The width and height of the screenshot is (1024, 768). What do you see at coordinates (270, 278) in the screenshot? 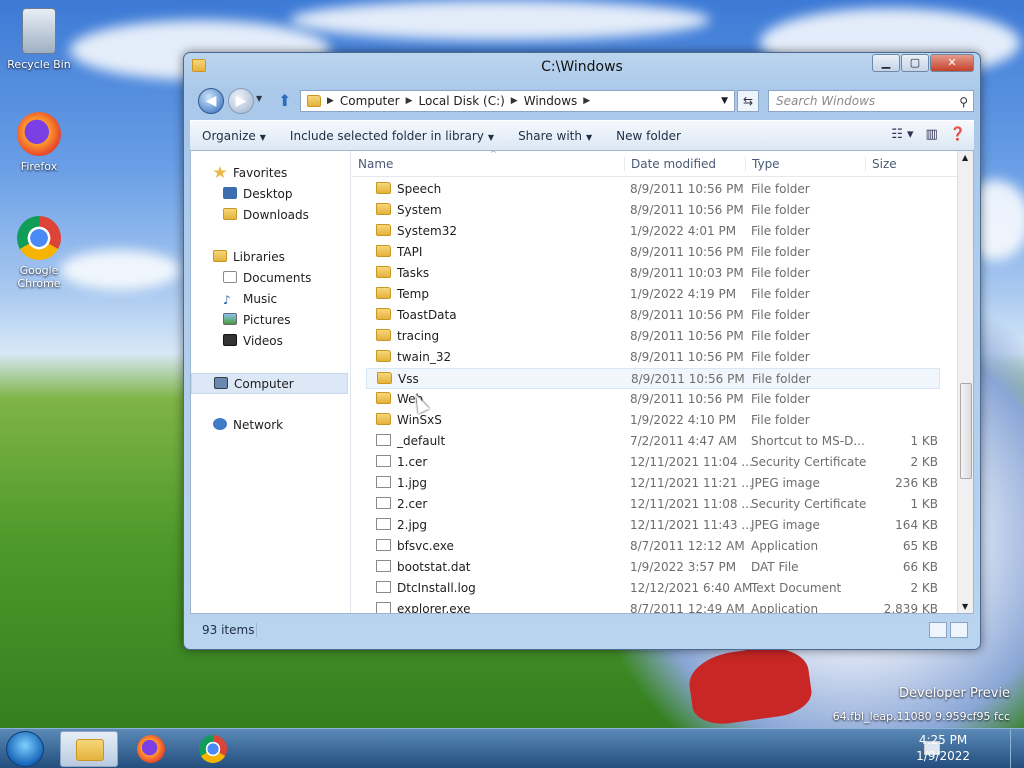
I see `nav-documents: Documents` at bounding box center [270, 278].